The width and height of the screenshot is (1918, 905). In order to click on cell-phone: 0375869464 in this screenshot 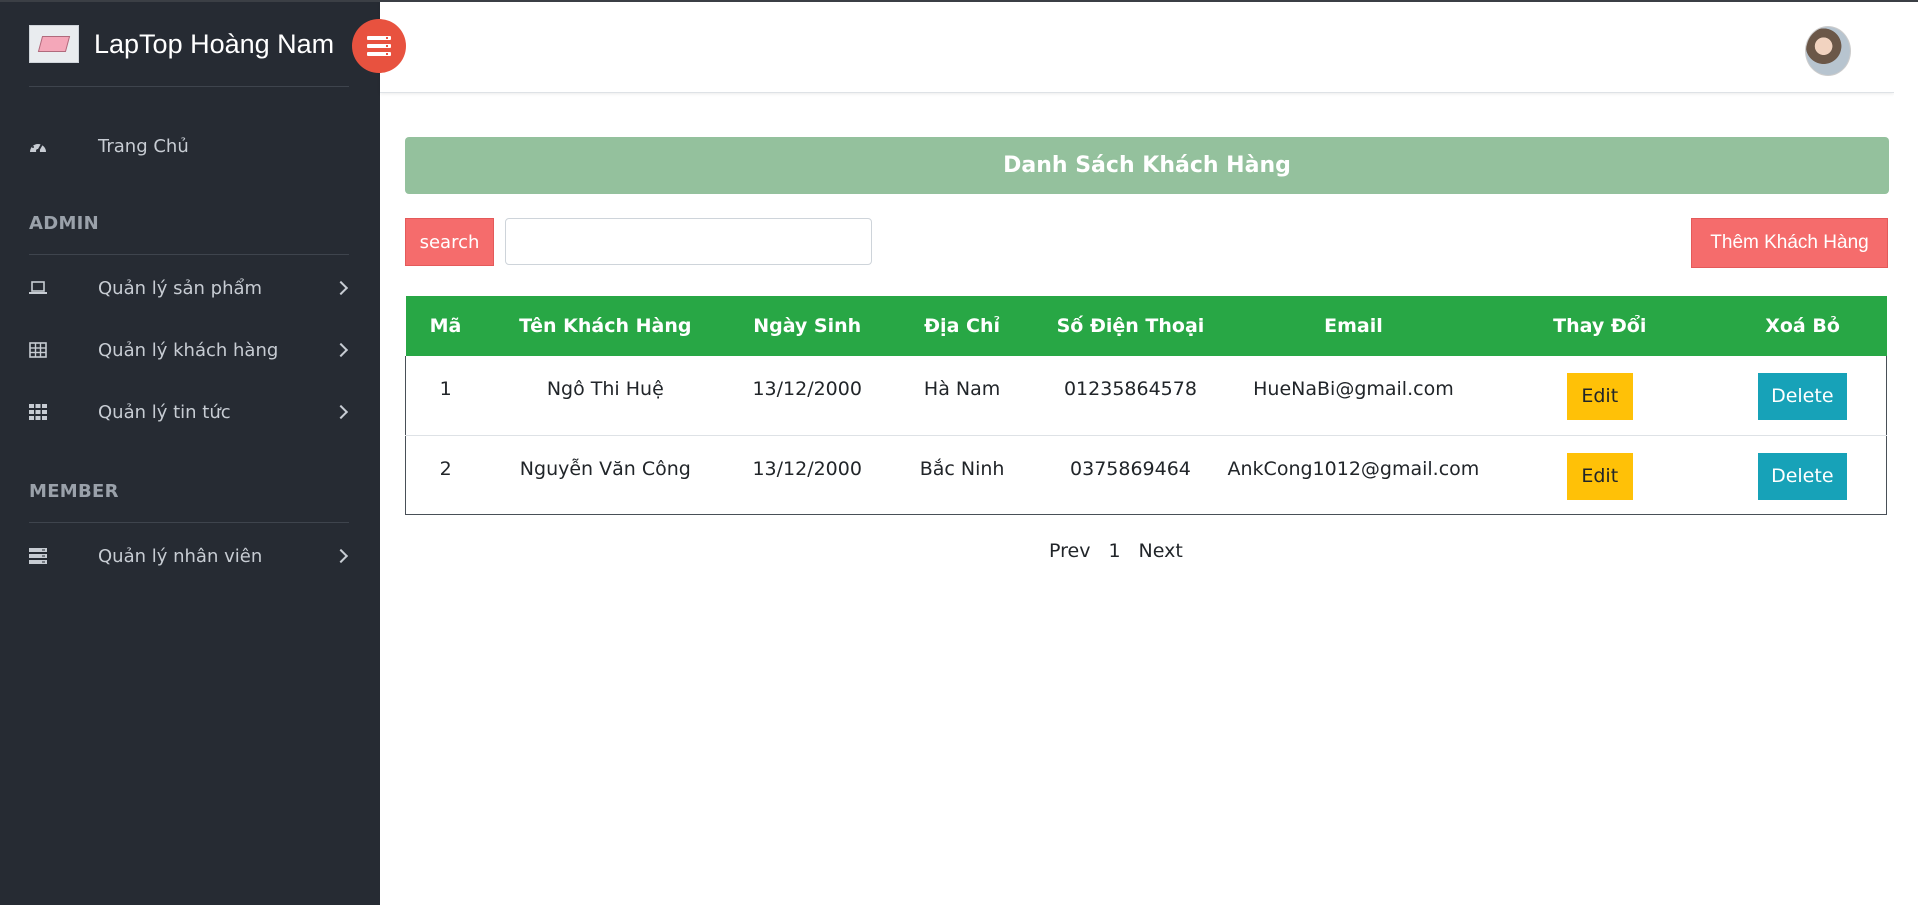, I will do `click(1130, 468)`.